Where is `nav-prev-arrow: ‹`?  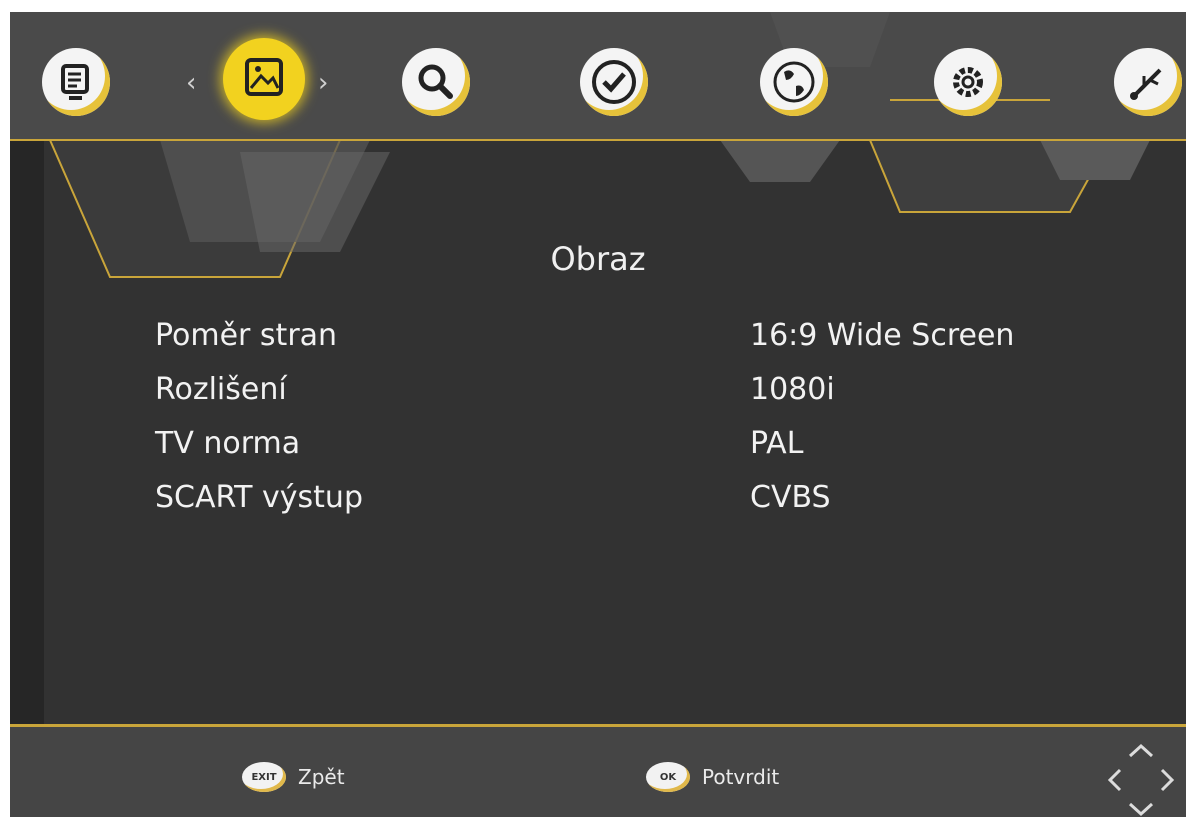
nav-prev-arrow: ‹ is located at coordinates (191, 83).